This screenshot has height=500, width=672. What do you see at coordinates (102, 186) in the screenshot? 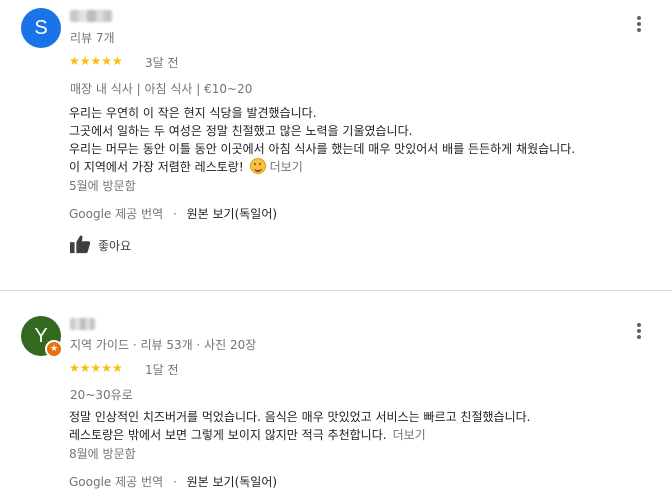
I see `visit-date: 5월에 방문함` at bounding box center [102, 186].